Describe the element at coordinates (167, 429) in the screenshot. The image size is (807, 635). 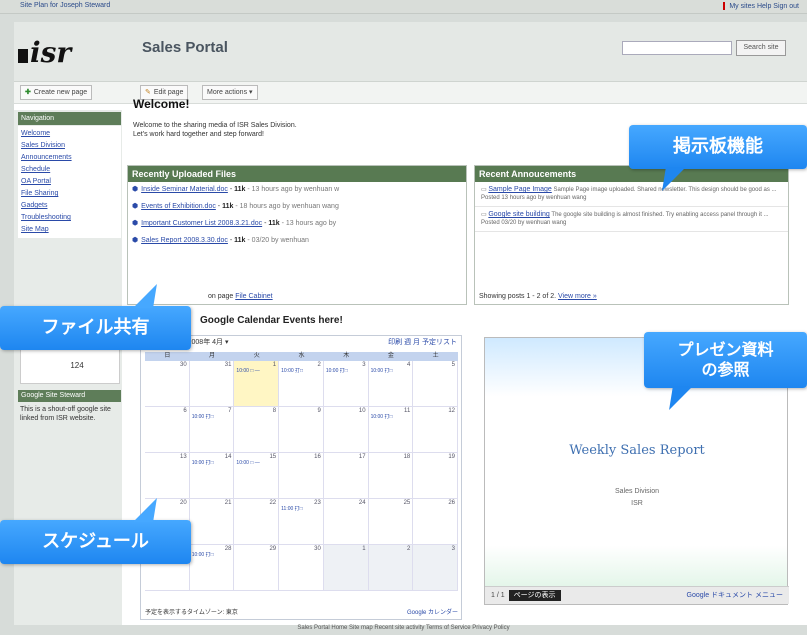
I see `calendar-day-cell: 6` at that location.